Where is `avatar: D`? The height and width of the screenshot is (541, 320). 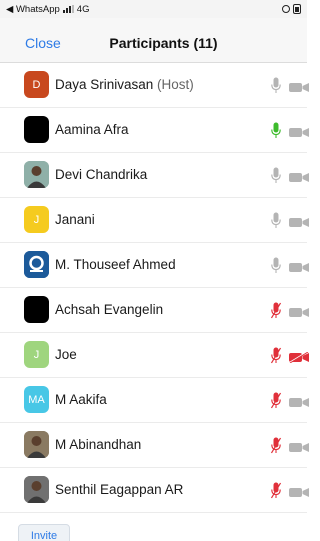 avatar: D is located at coordinates (36, 84).